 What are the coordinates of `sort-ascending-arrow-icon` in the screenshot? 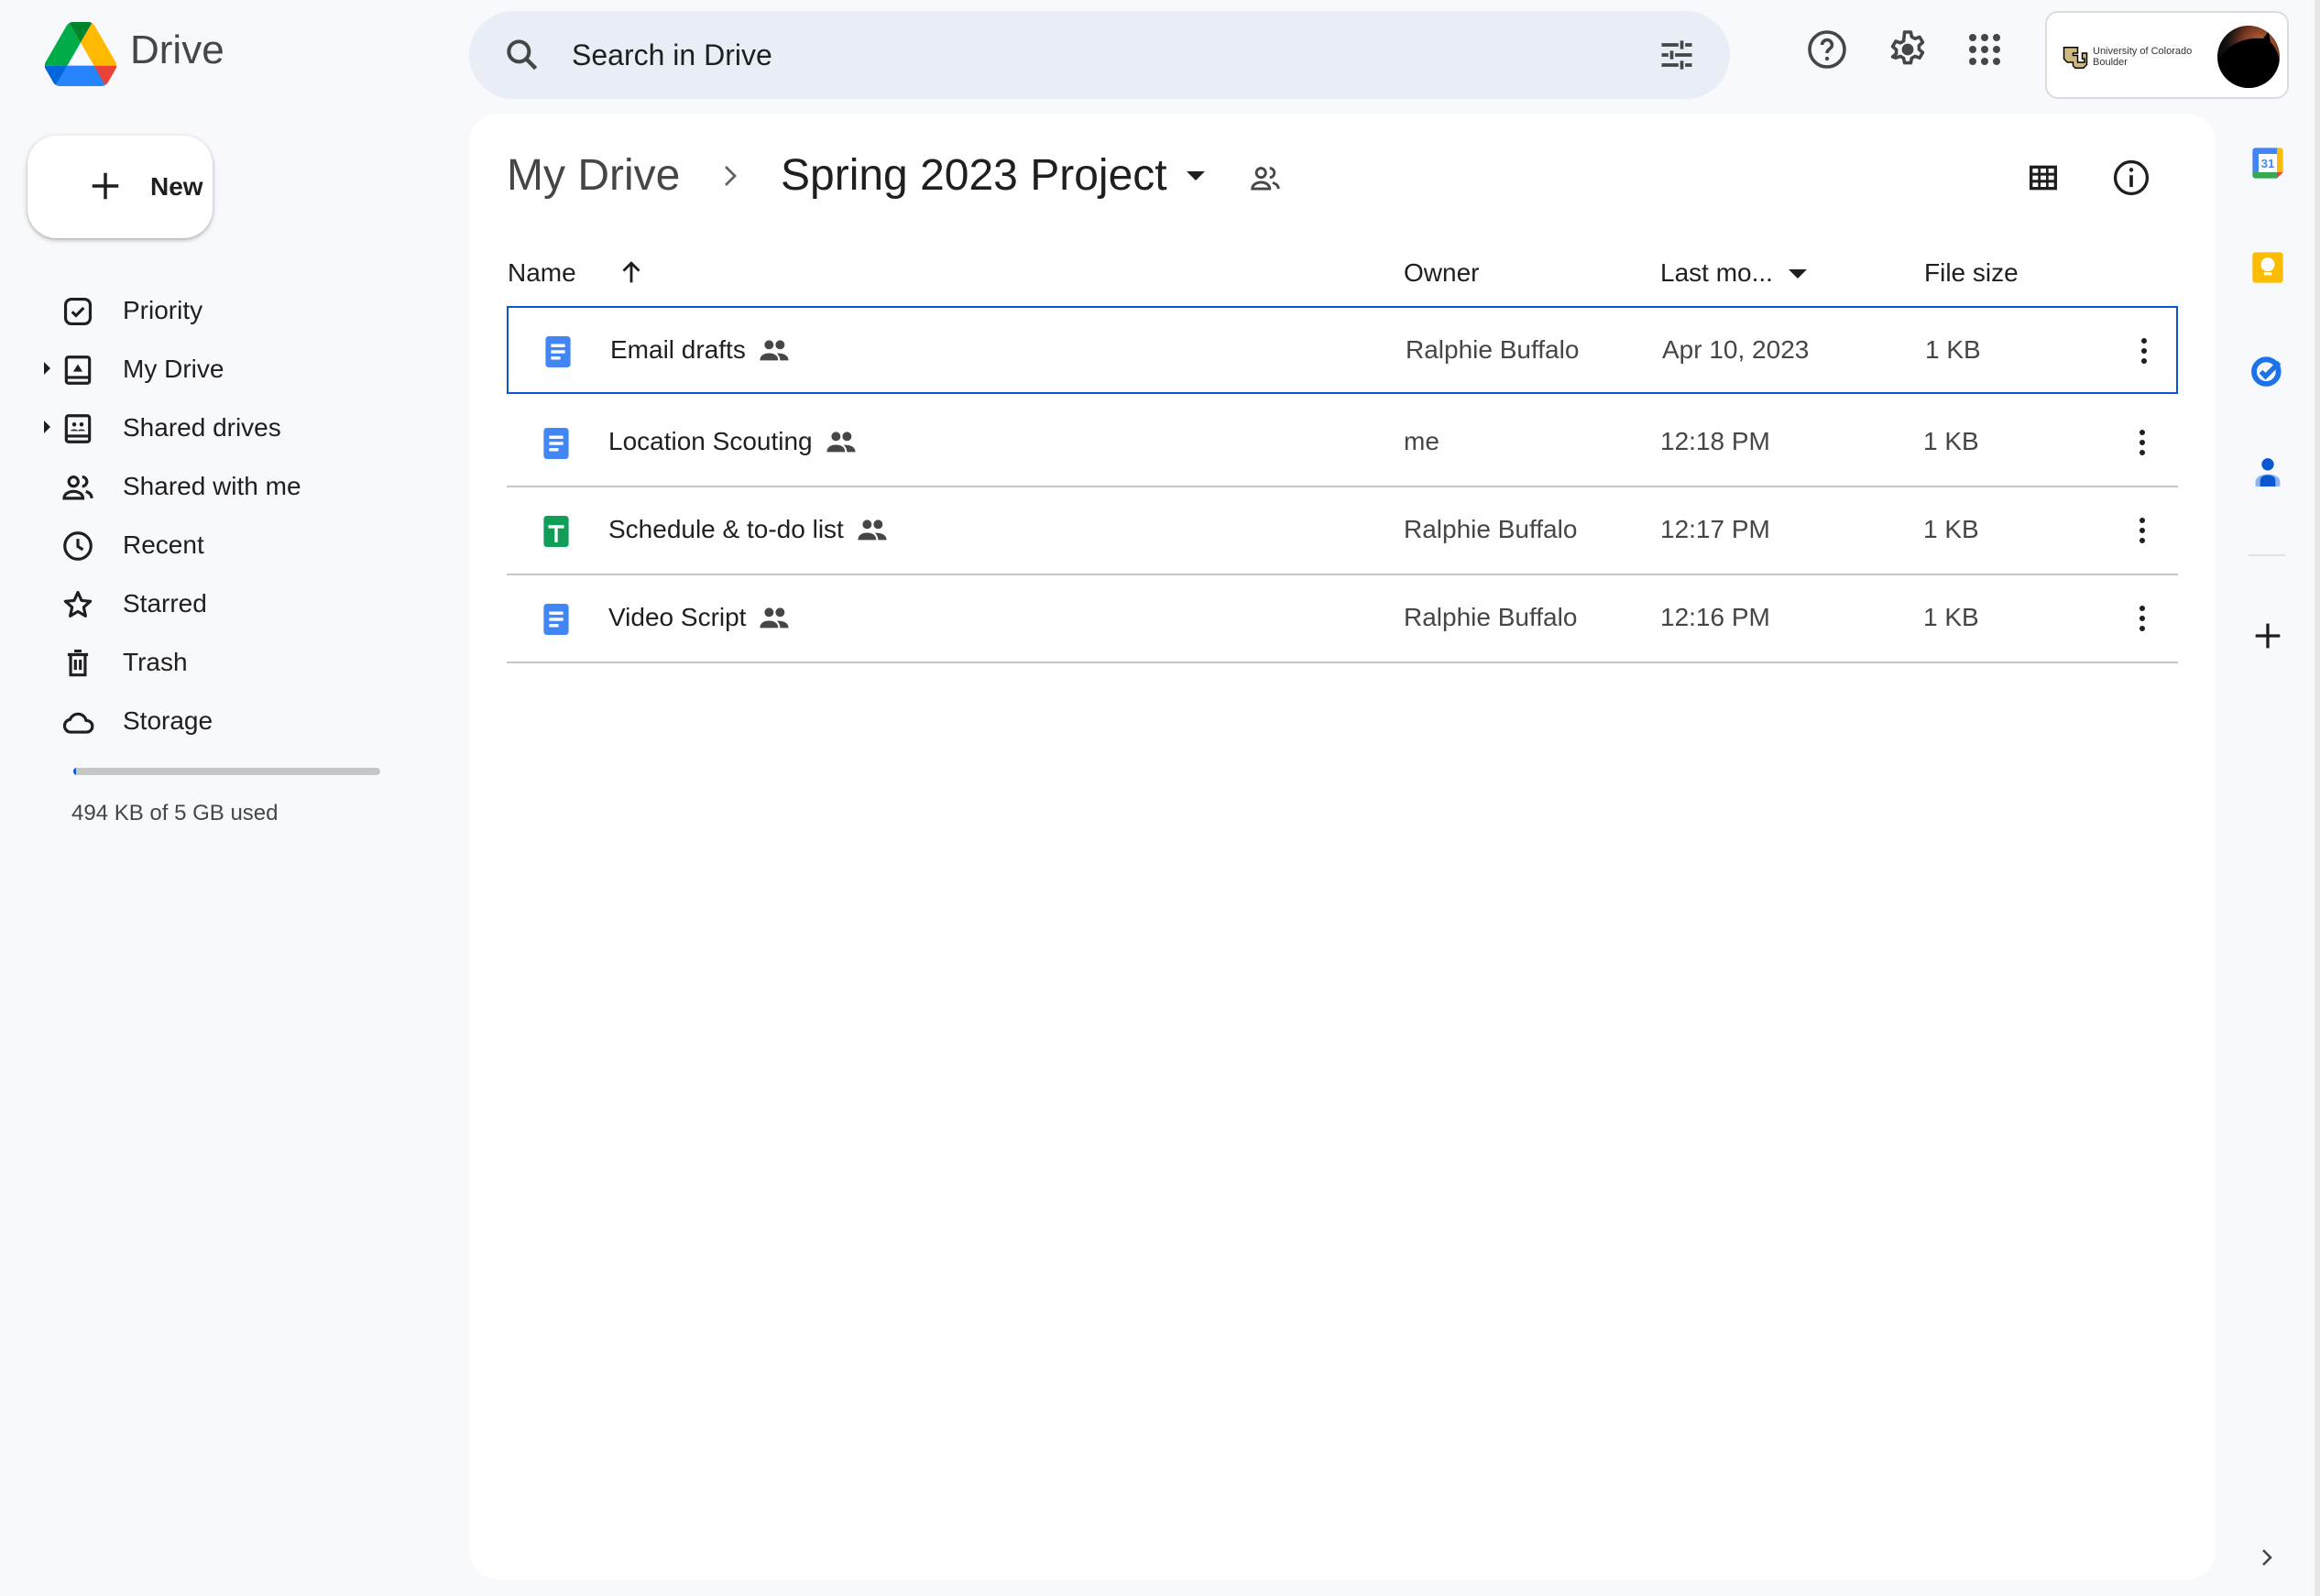 It's located at (631, 272).